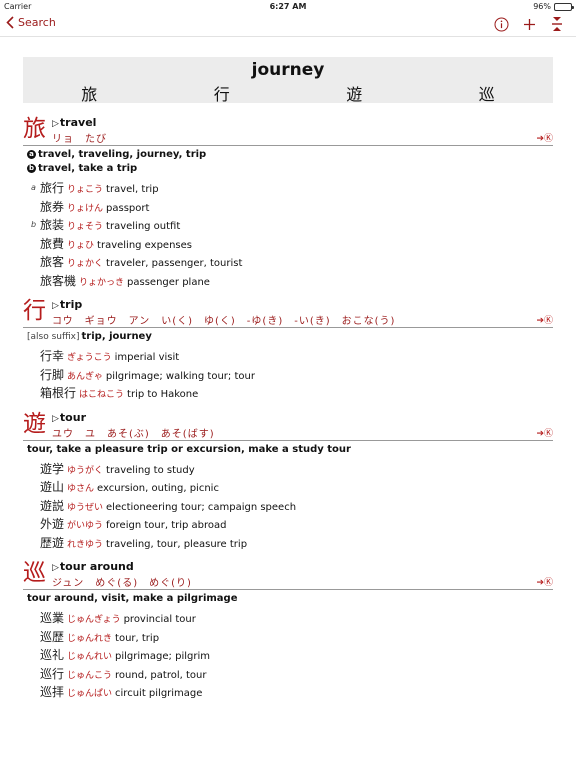 This screenshot has height=768, width=576. Describe the element at coordinates (150, 470) in the screenshot. I see `compound-meaning: traveling to study` at that location.